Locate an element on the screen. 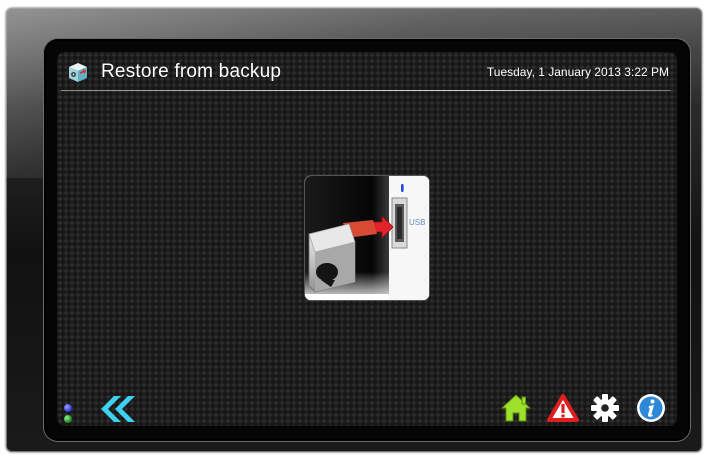  home-icon is located at coordinates (516, 408).